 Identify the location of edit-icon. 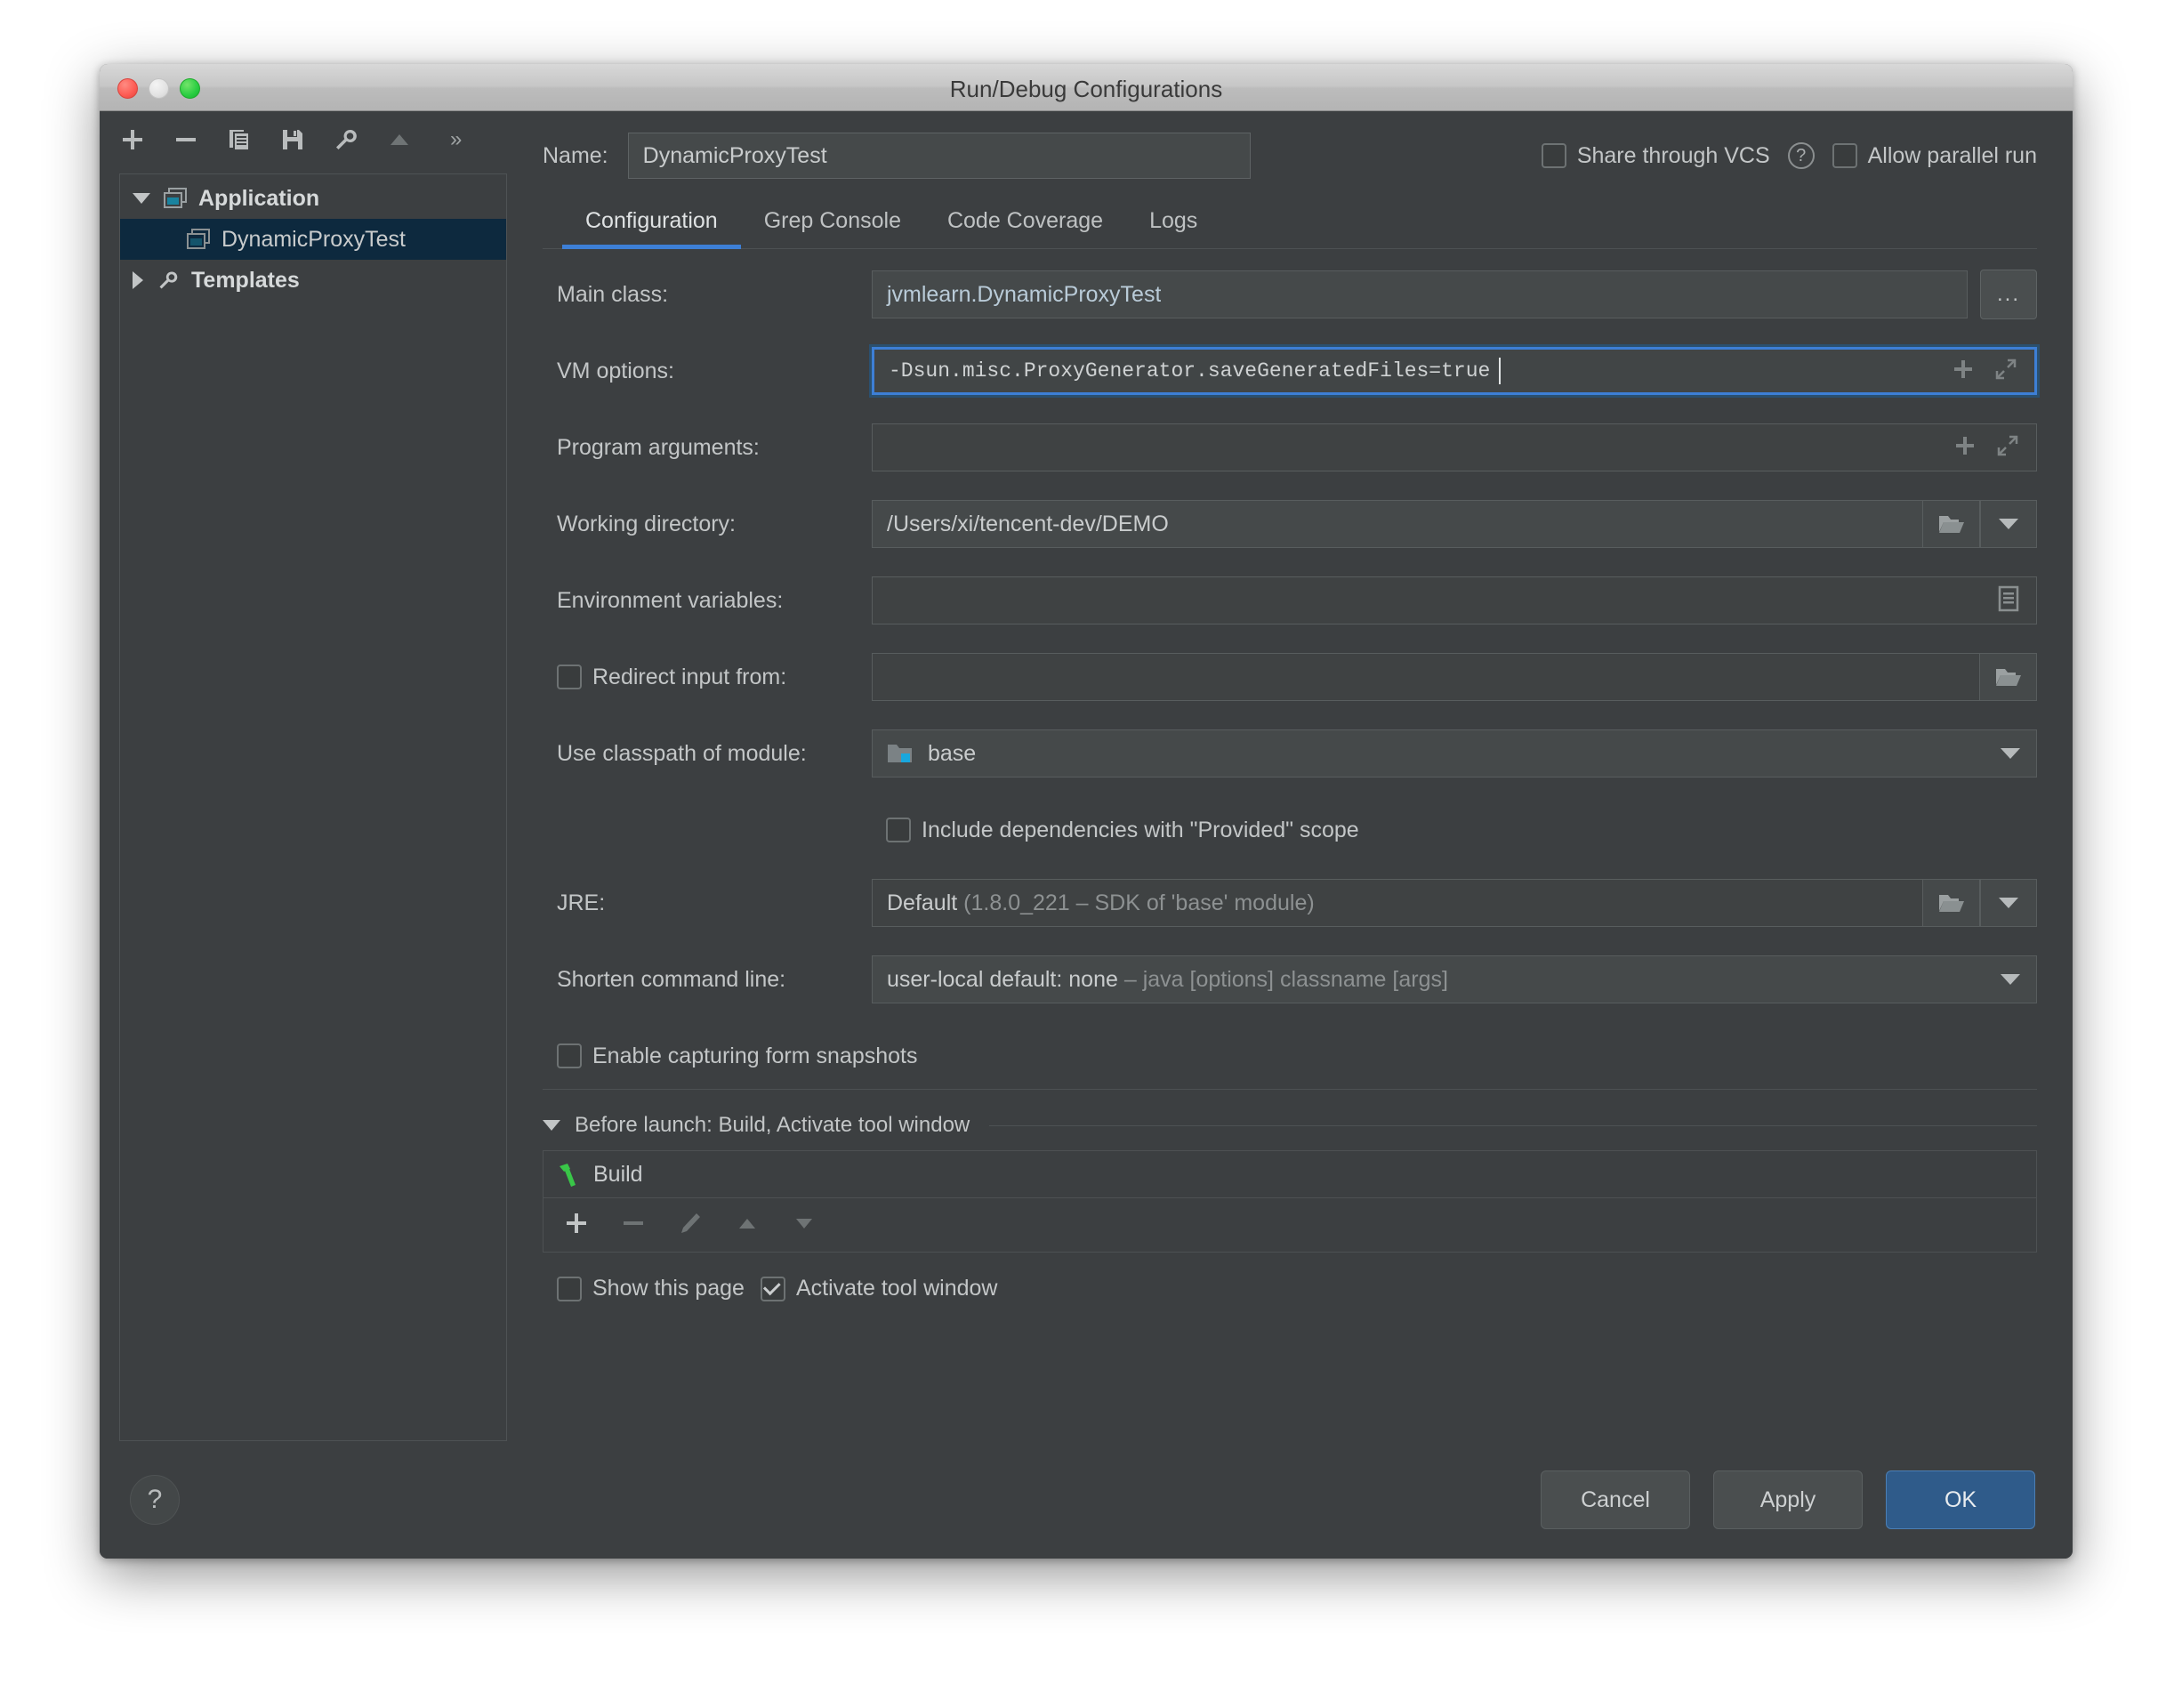
(690, 1225).